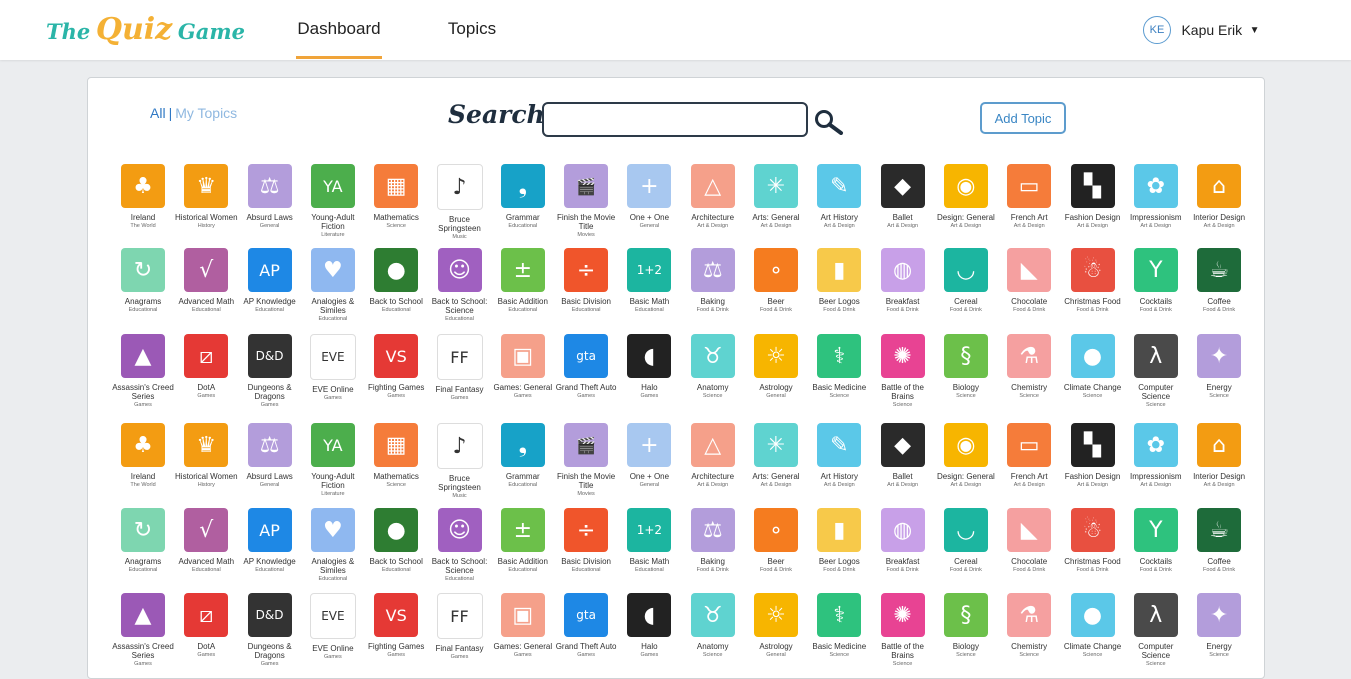  Describe the element at coordinates (270, 371) in the screenshot. I see `topic-tile: D&D Dungeons & Dragons Games` at that location.